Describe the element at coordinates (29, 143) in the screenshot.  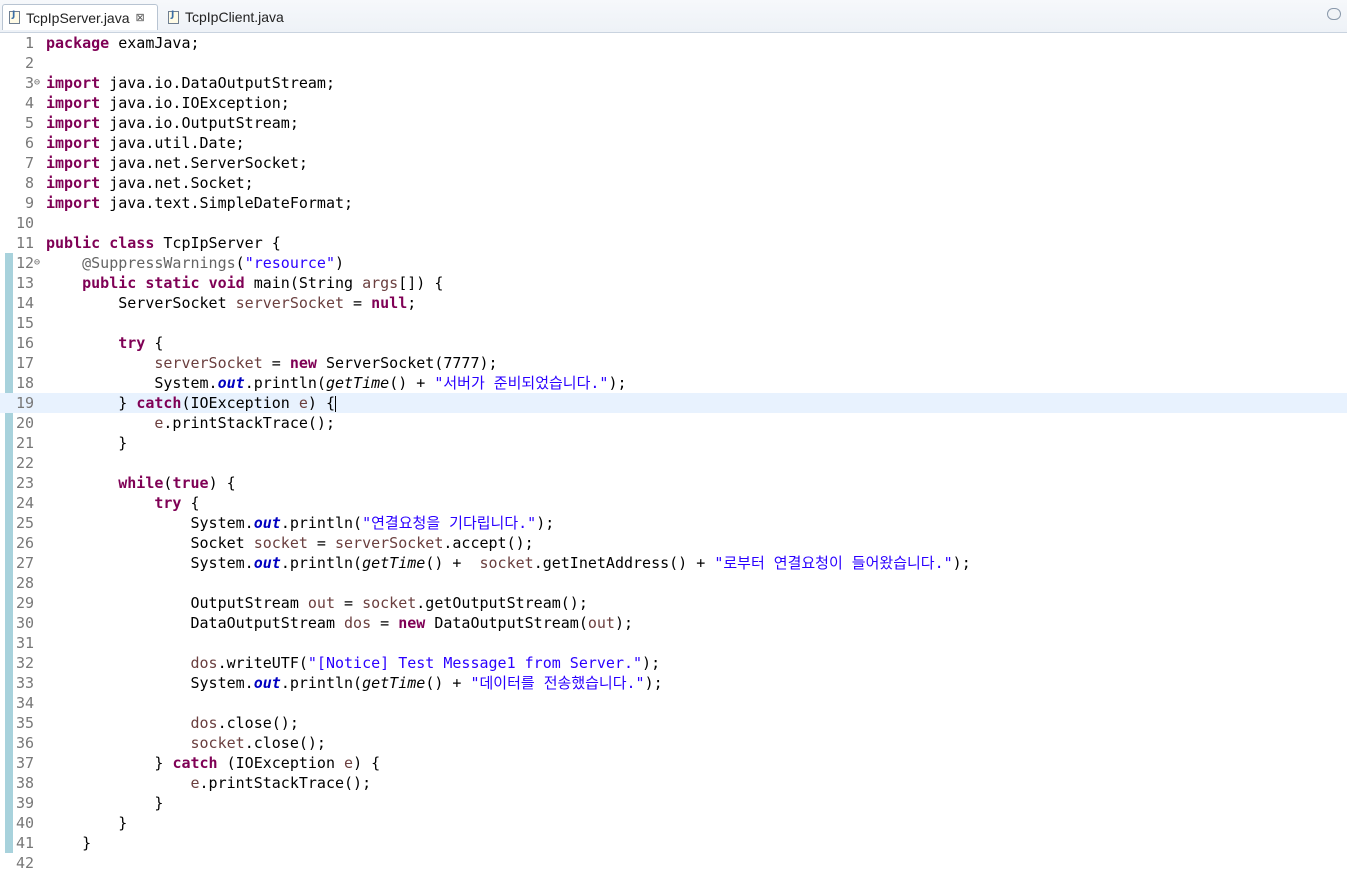
I see `line-number: 6` at that location.